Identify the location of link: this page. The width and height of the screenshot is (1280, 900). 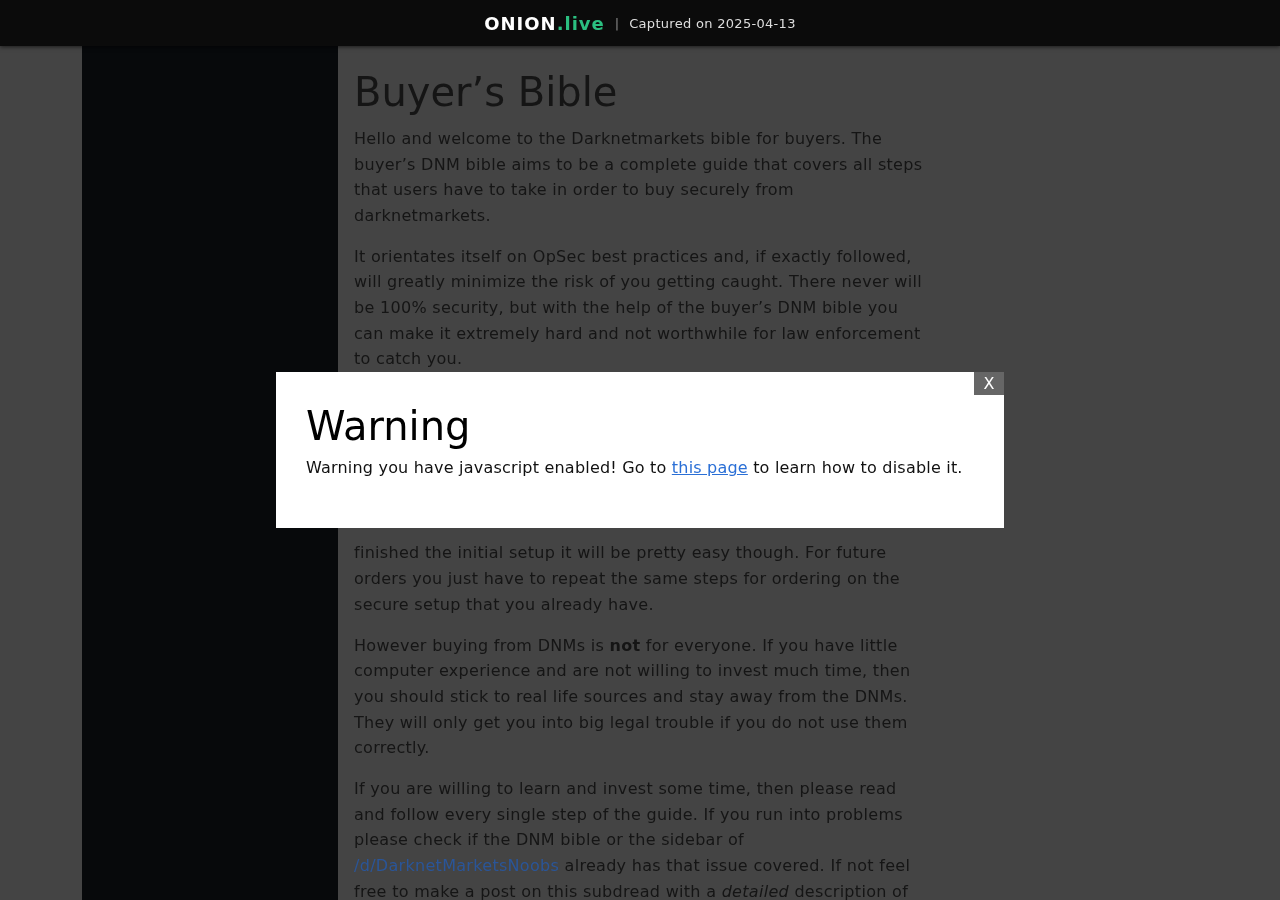
(709, 467).